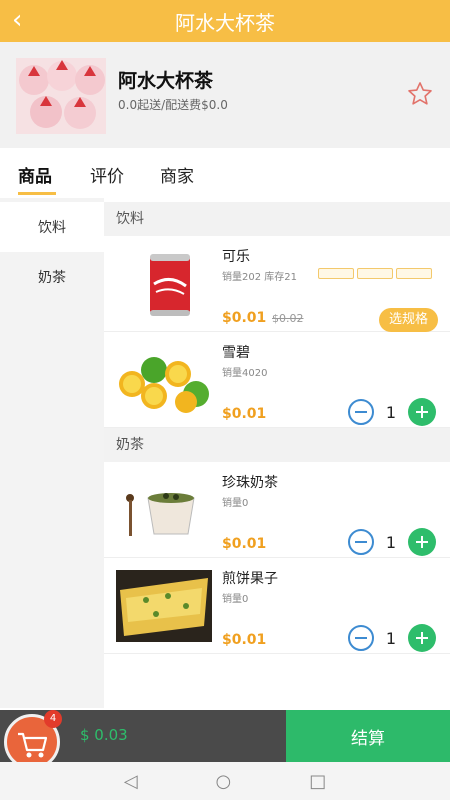 The width and height of the screenshot is (450, 800). What do you see at coordinates (277, 606) in the screenshot?
I see `product-item: 煎饼果子 销量0 $0.01 1` at bounding box center [277, 606].